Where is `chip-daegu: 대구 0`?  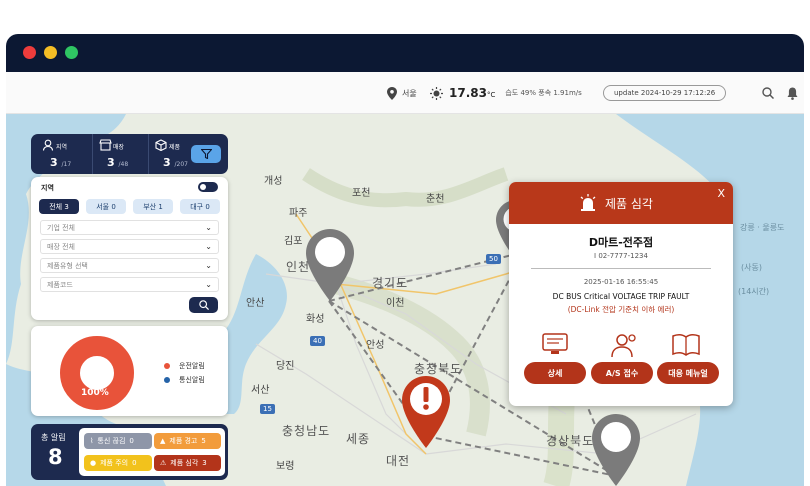
chip-daegu: 대구 0 is located at coordinates (200, 206).